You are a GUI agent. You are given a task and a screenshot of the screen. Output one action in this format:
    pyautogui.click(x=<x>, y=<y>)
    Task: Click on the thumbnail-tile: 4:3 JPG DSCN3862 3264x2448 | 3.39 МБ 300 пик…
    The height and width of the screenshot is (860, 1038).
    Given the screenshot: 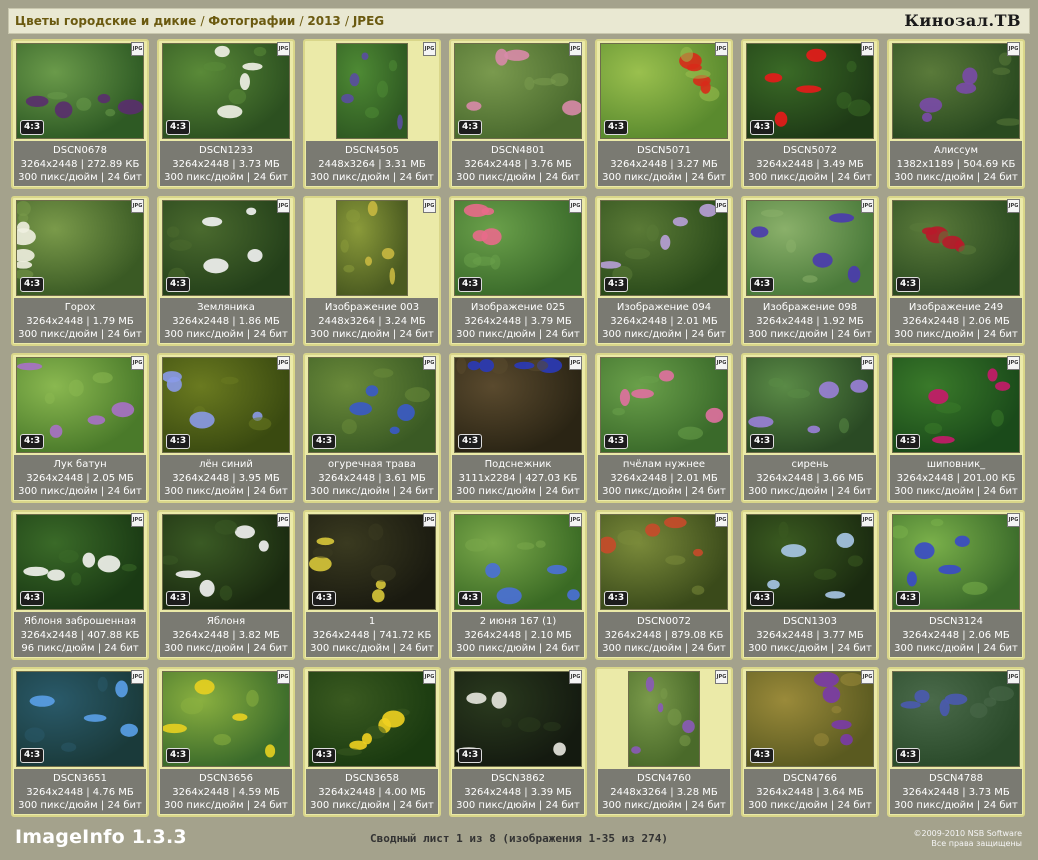 What is the action you would take?
    pyautogui.click(x=518, y=742)
    